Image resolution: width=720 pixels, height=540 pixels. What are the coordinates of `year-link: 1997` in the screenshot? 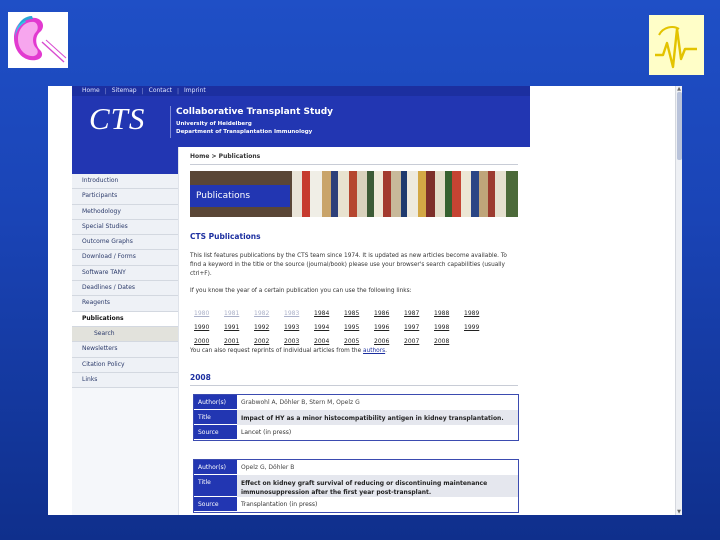 It's located at (419, 328).